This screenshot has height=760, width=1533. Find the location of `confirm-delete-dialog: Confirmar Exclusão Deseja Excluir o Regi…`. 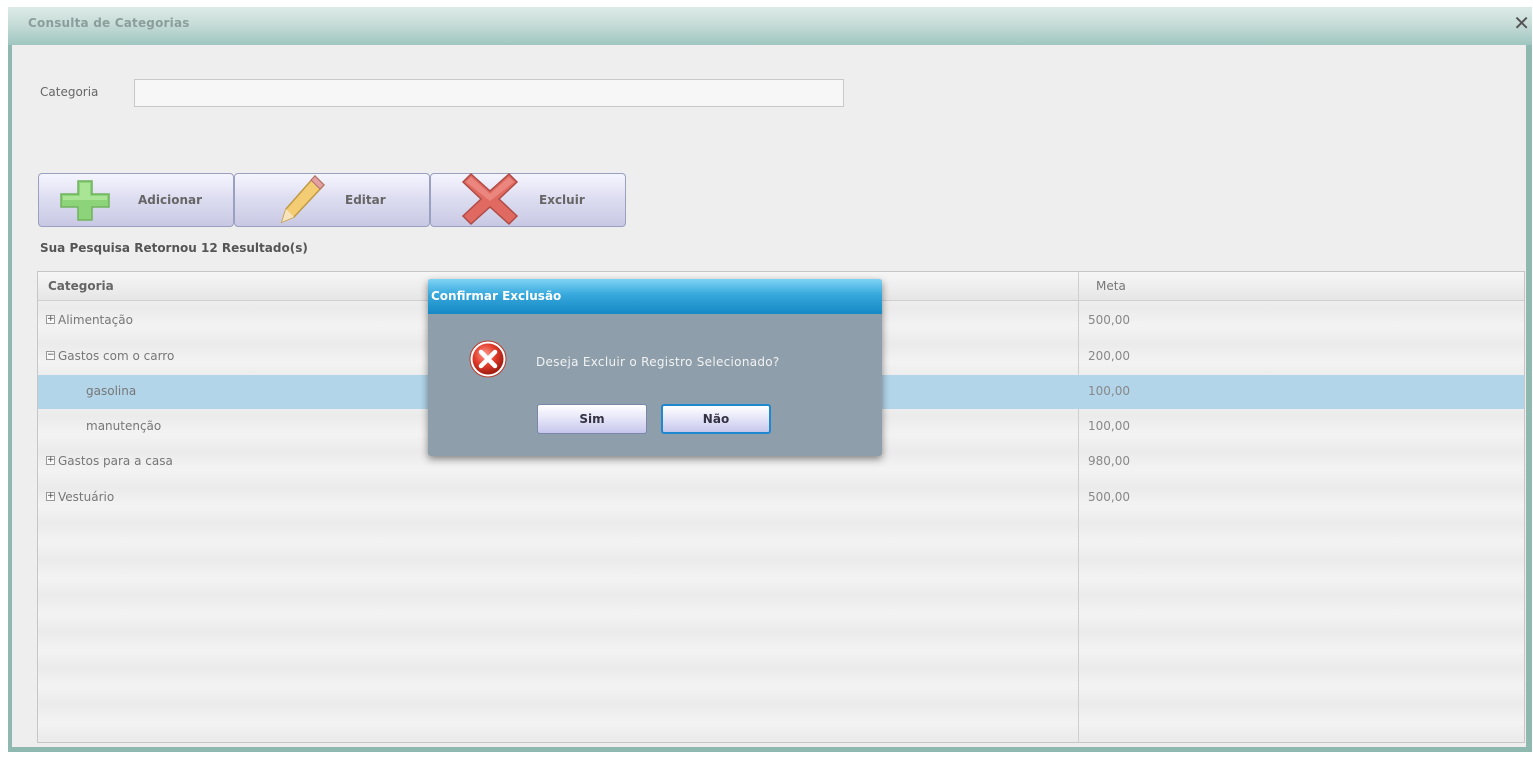

confirm-delete-dialog: Confirmar Exclusão Deseja Excluir o Regi… is located at coordinates (655, 367).